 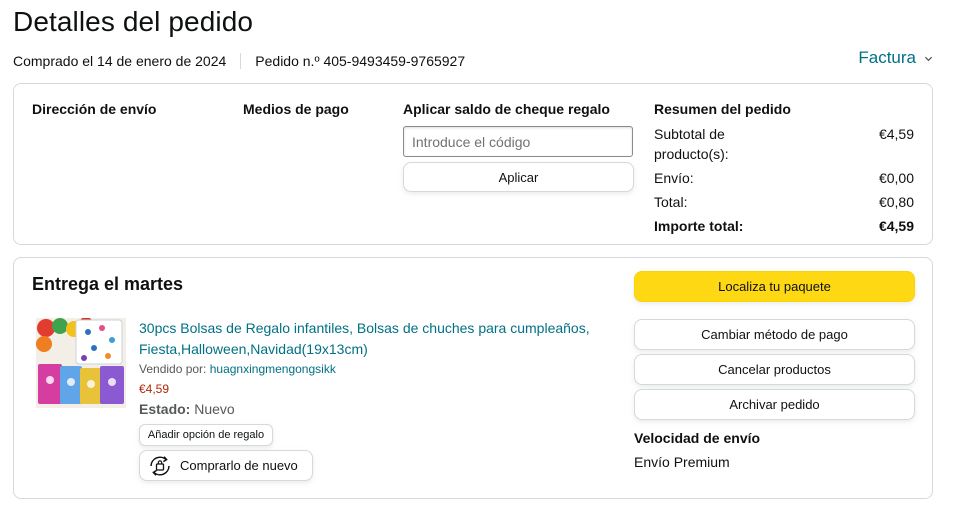 I want to click on summary-label: Total:, so click(x=671, y=202).